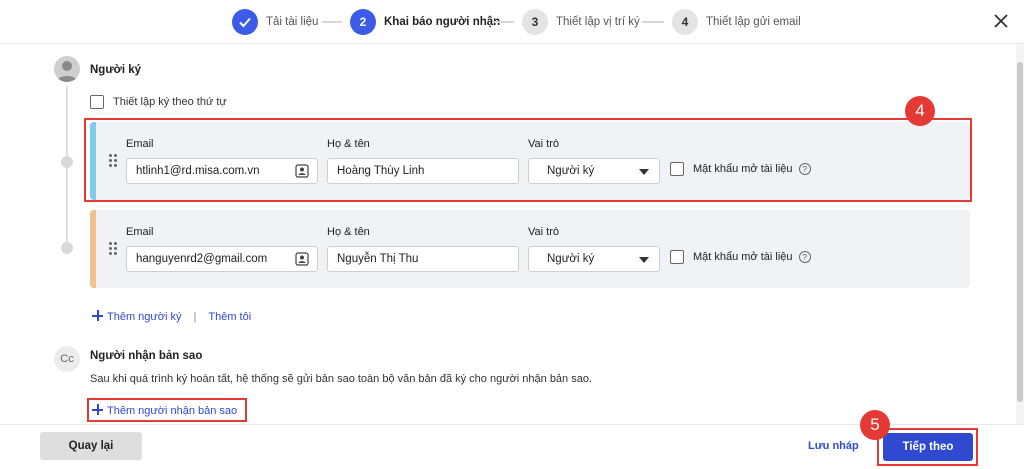 Image resolution: width=1024 pixels, height=469 pixels. What do you see at coordinates (229, 317) in the screenshot?
I see `add-me-link: Thêm tôi` at bounding box center [229, 317].